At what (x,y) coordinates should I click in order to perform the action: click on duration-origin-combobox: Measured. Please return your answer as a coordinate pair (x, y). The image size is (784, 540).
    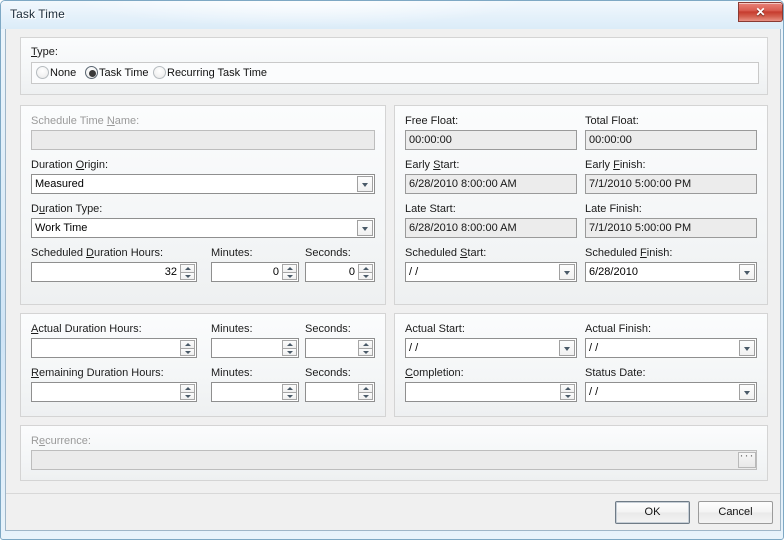
    Looking at the image, I should click on (203, 184).